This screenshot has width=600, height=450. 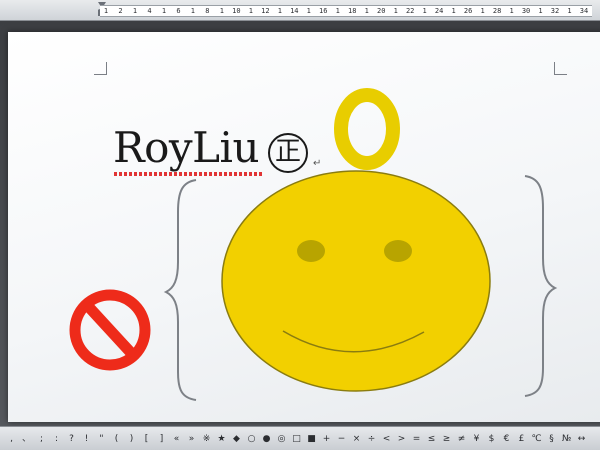 I want to click on symbol-button: ○, so click(x=251, y=439).